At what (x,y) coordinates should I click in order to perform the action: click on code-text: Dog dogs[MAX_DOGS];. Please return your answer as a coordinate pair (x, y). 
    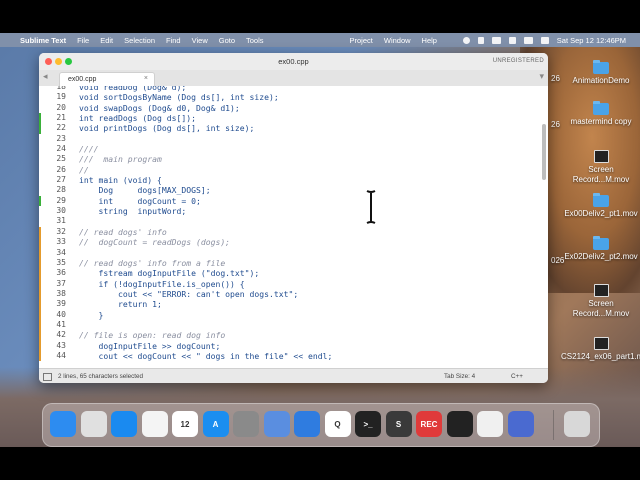
    Looking at the image, I should click on (145, 190).